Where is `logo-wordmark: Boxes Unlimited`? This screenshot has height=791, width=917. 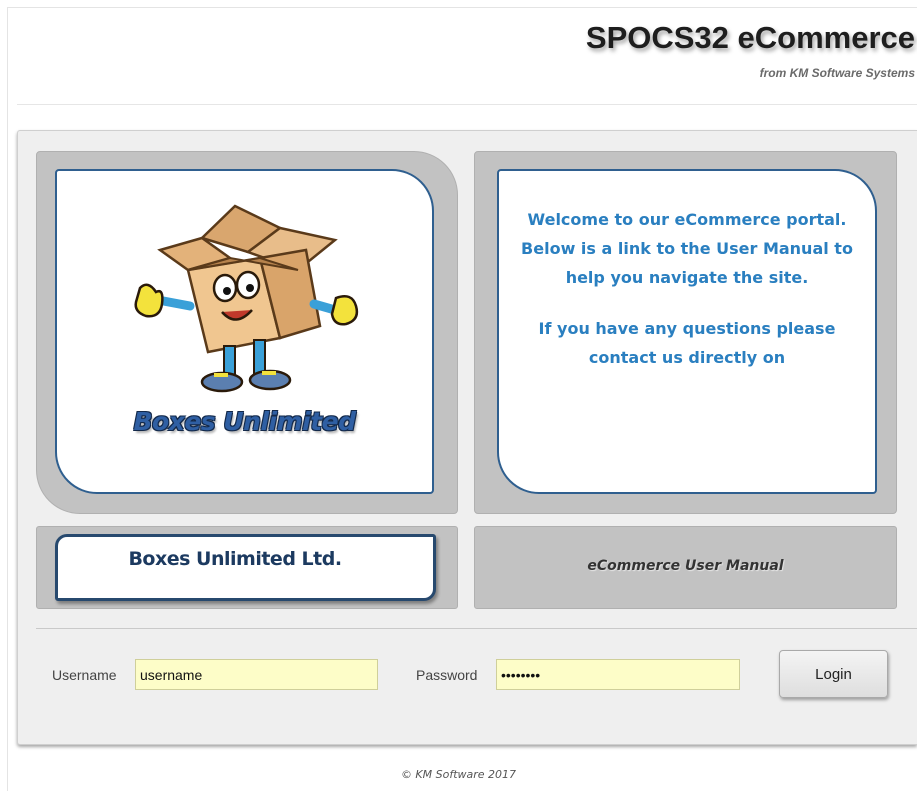
logo-wordmark: Boxes Unlimited is located at coordinates (244, 421).